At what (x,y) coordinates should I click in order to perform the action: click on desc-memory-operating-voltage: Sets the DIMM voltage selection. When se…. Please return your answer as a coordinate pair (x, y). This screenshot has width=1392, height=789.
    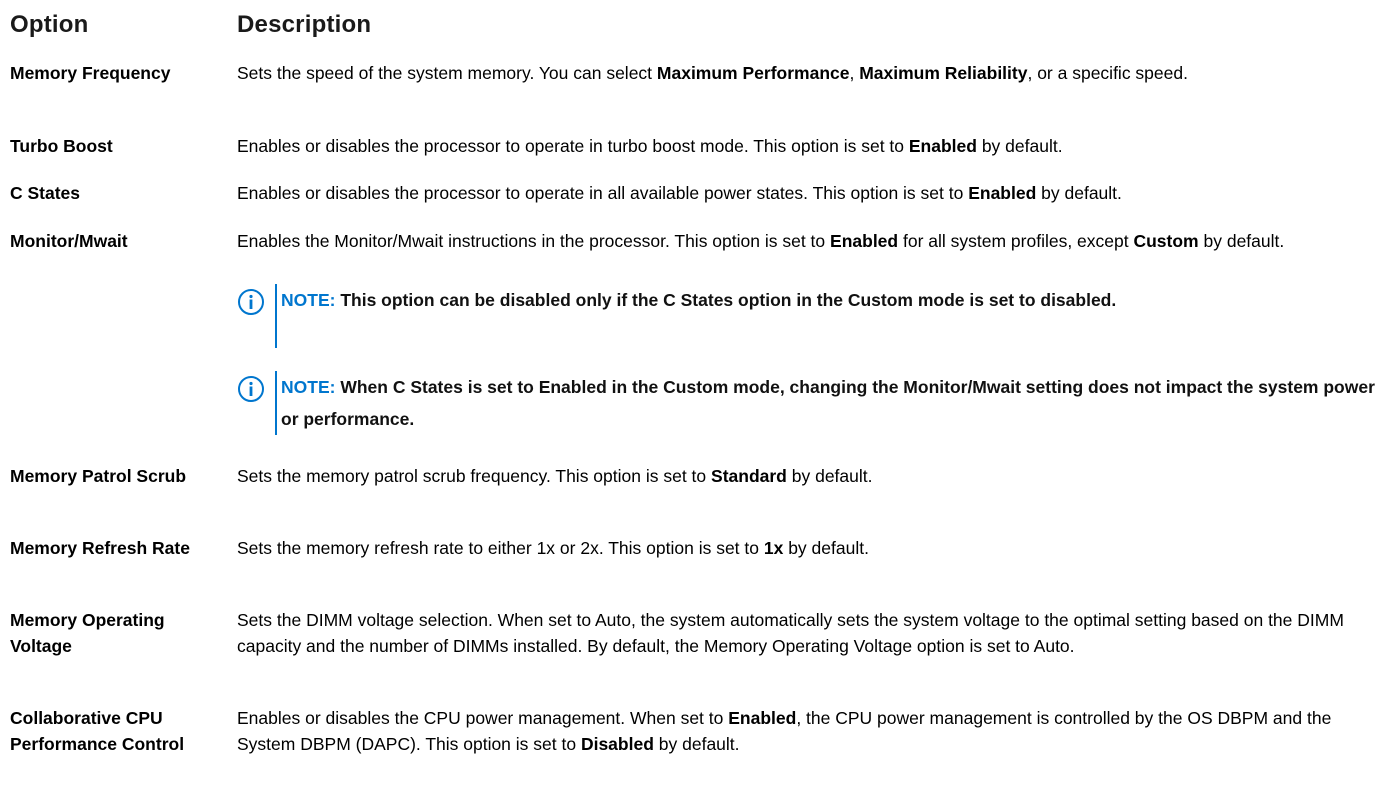
    Looking at the image, I should click on (792, 633).